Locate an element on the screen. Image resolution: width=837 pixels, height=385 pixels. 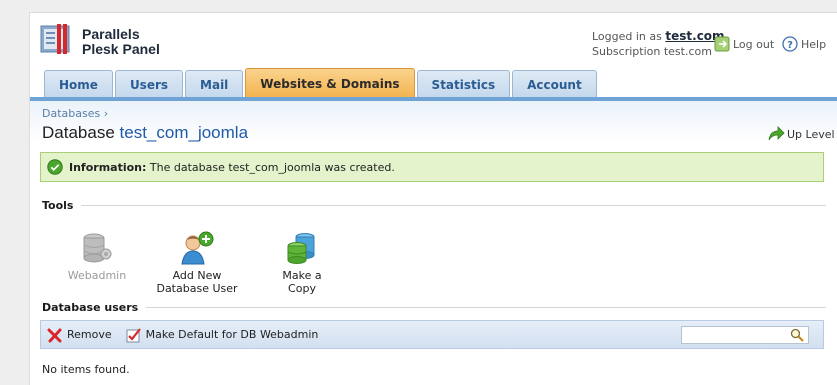
breadcrumb: Databases › is located at coordinates (75, 113).